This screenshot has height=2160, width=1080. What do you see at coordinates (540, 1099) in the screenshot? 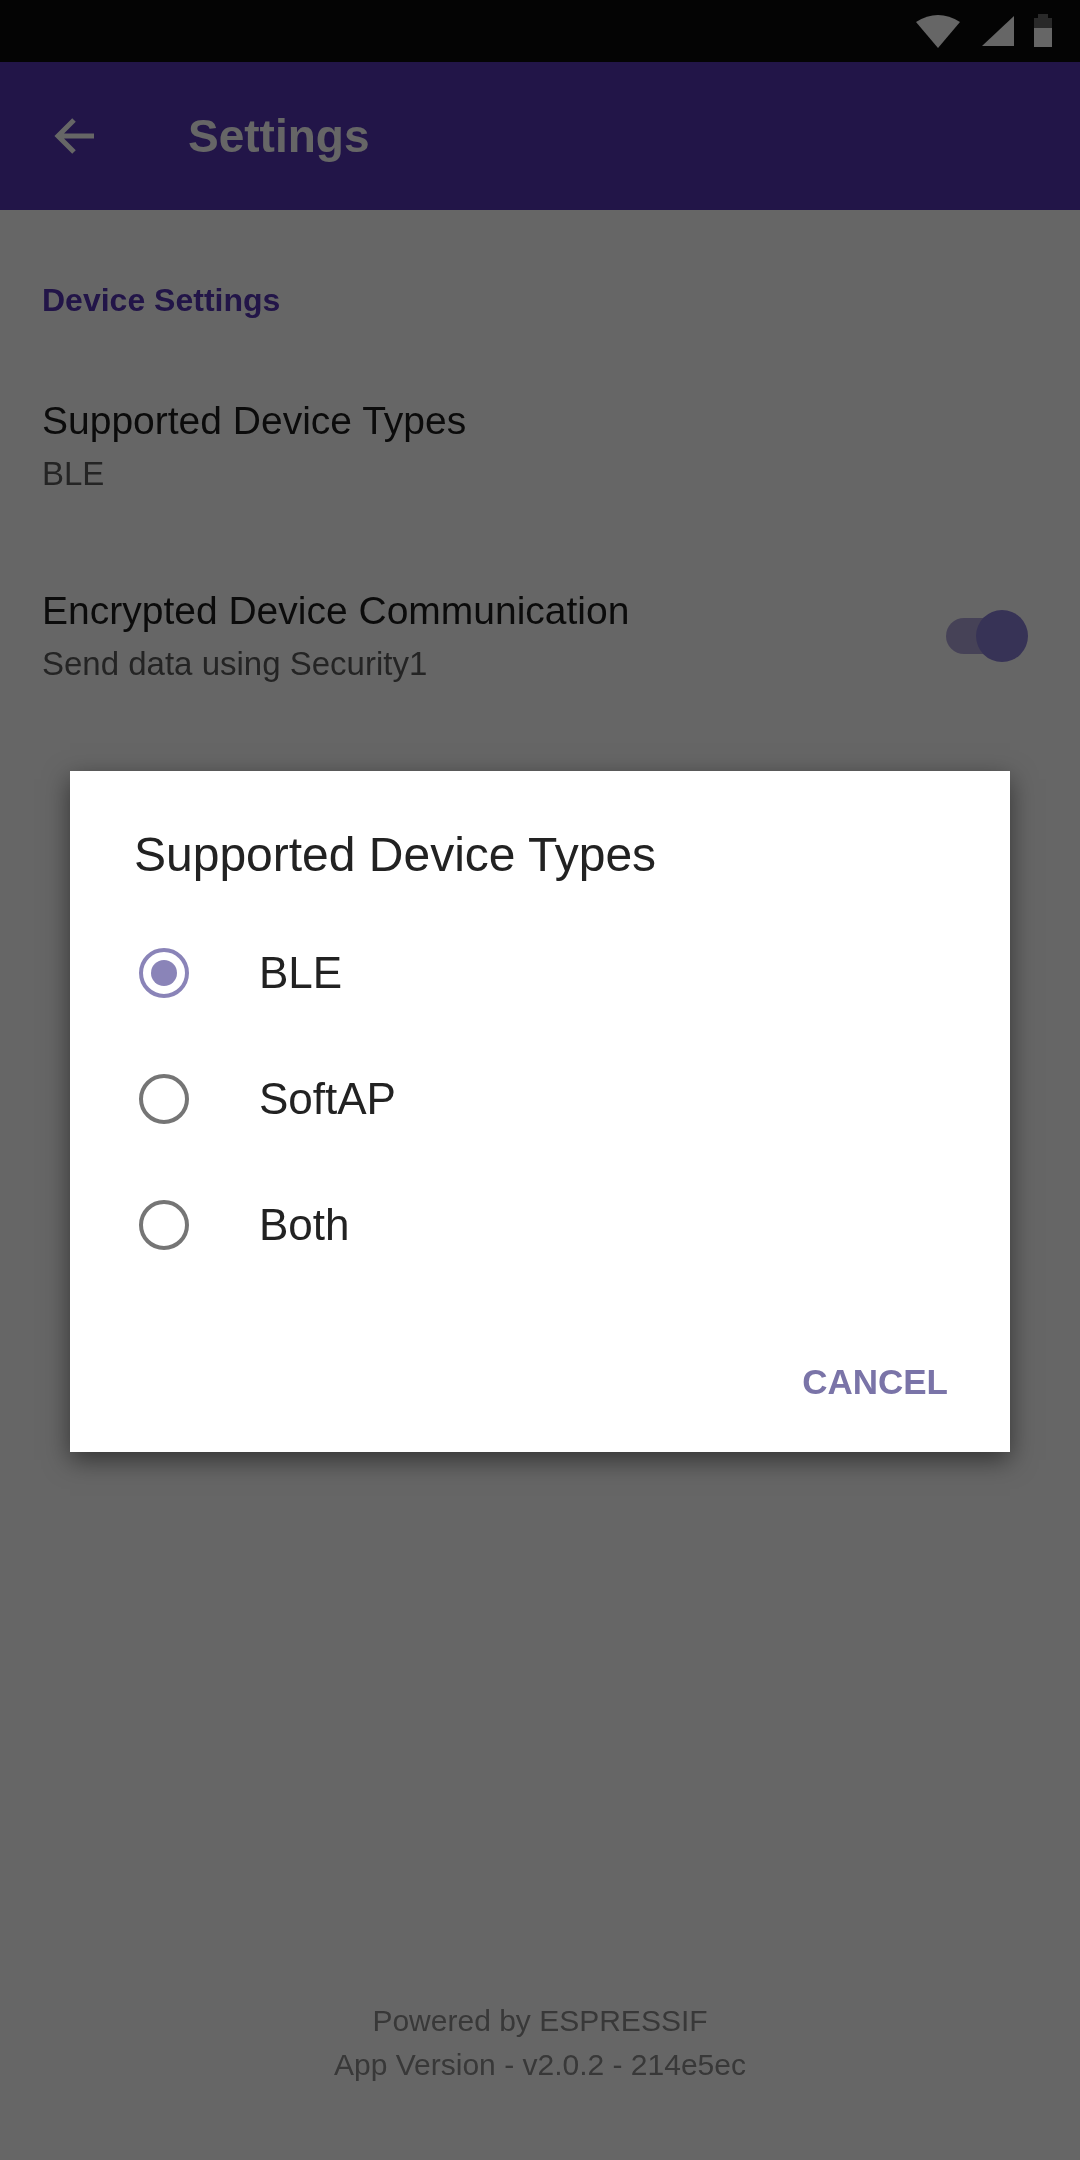
I see `radio-option: SoftAP` at bounding box center [540, 1099].